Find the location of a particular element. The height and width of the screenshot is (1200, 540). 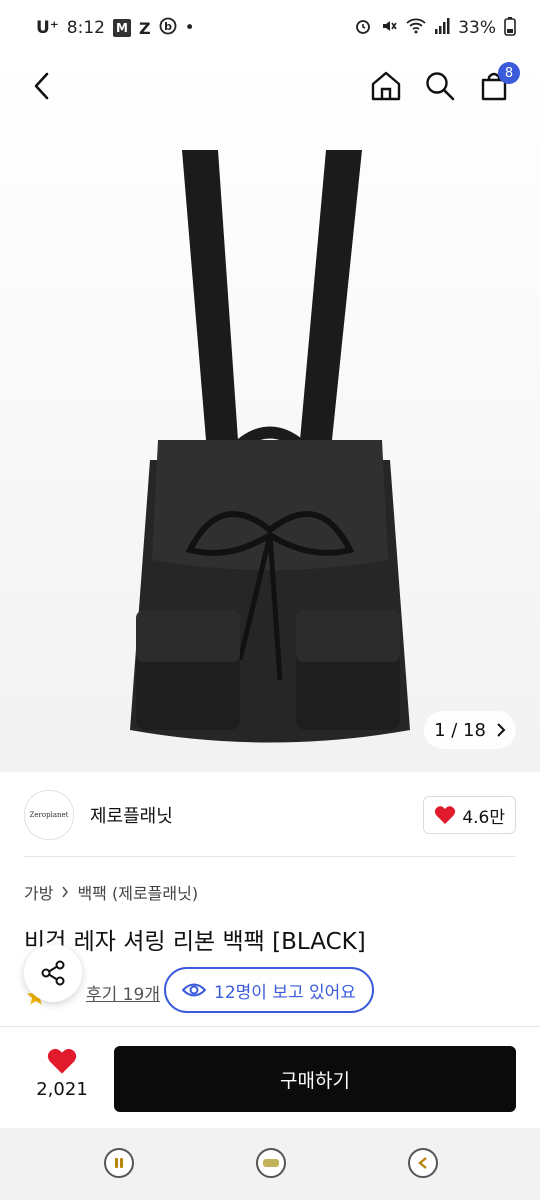

store-like-button: 4.6만 is located at coordinates (469, 815).